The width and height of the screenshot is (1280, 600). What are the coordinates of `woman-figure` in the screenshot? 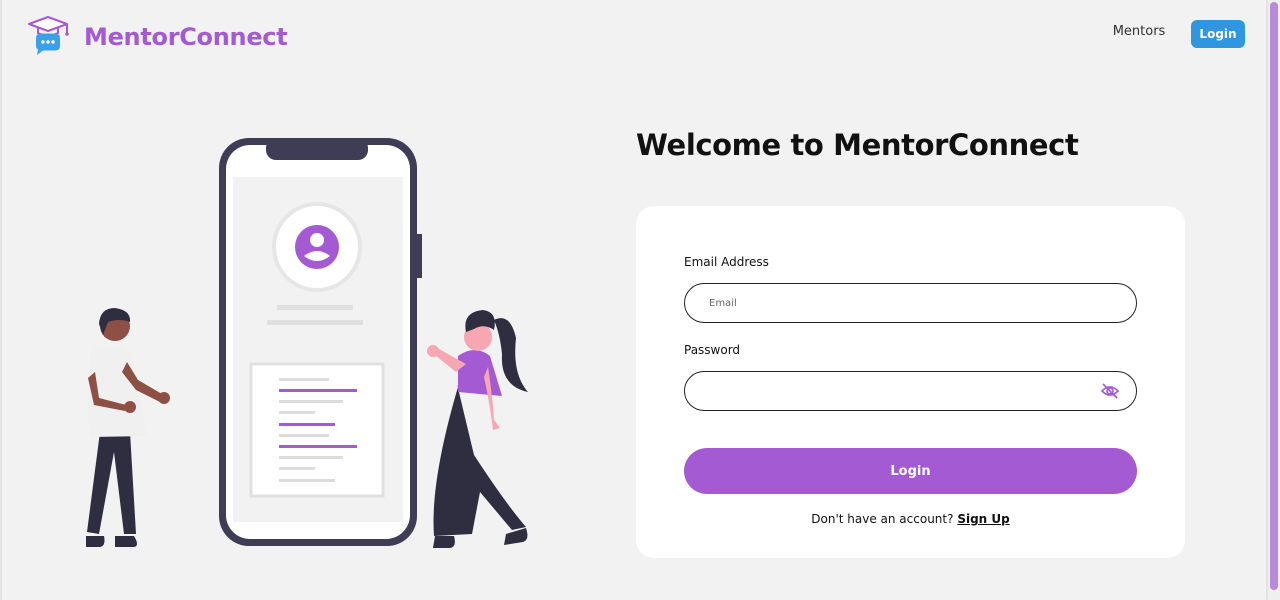 It's located at (477, 429).